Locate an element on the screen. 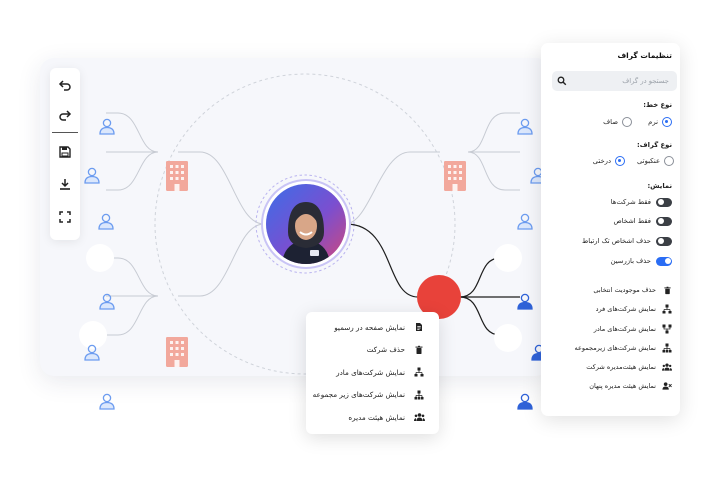 The width and height of the screenshot is (720, 480). undo-button is located at coordinates (65, 85).